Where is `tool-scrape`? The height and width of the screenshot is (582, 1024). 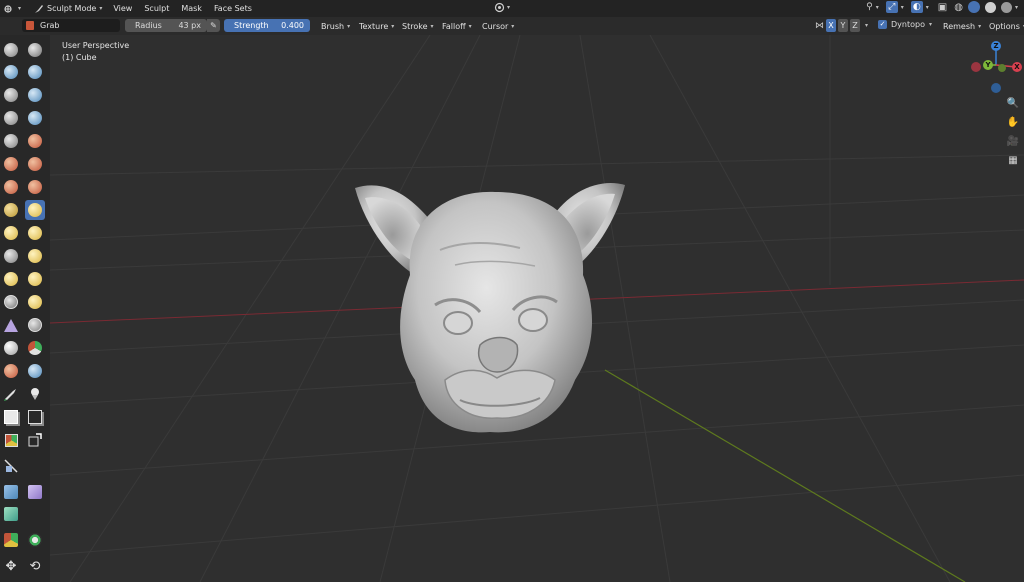
tool-scrape is located at coordinates (11, 187).